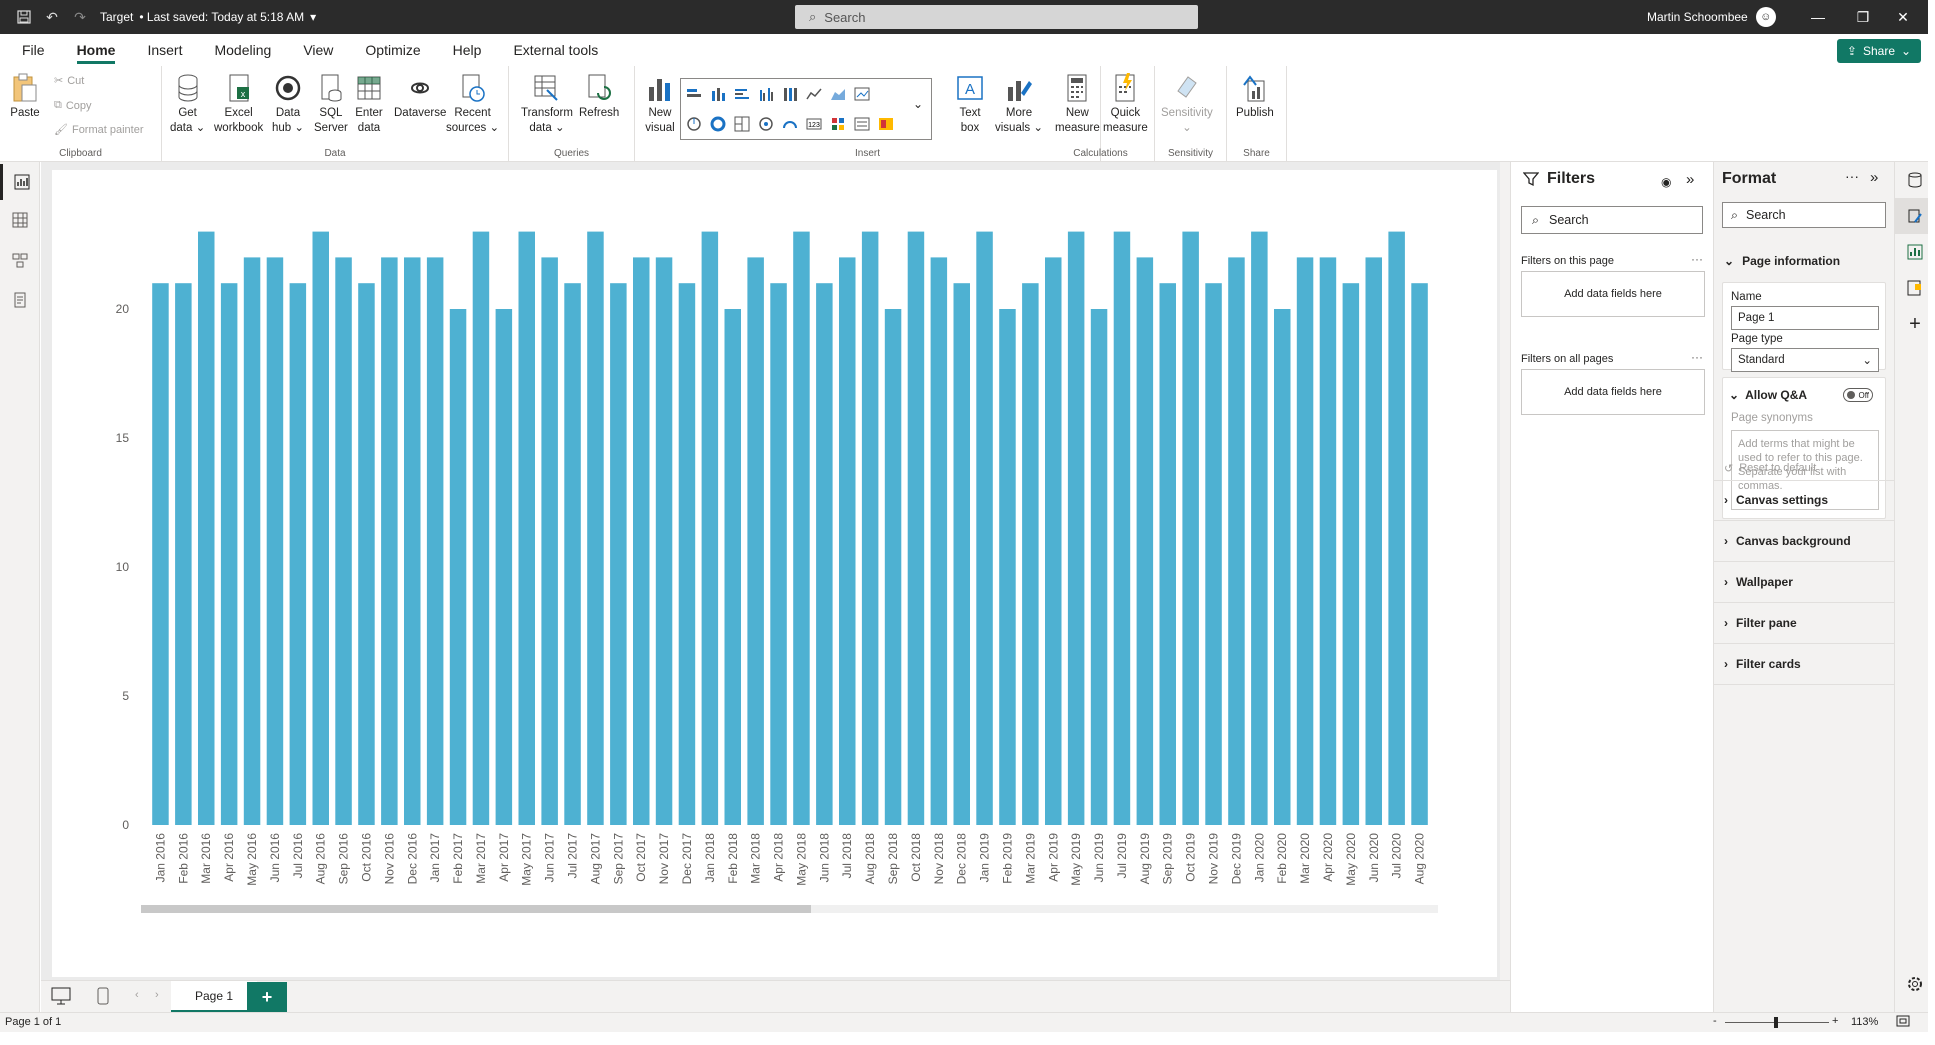  Describe the element at coordinates (1804, 500) in the screenshot. I see `canvas-settings-section: › Canvas settings` at that location.